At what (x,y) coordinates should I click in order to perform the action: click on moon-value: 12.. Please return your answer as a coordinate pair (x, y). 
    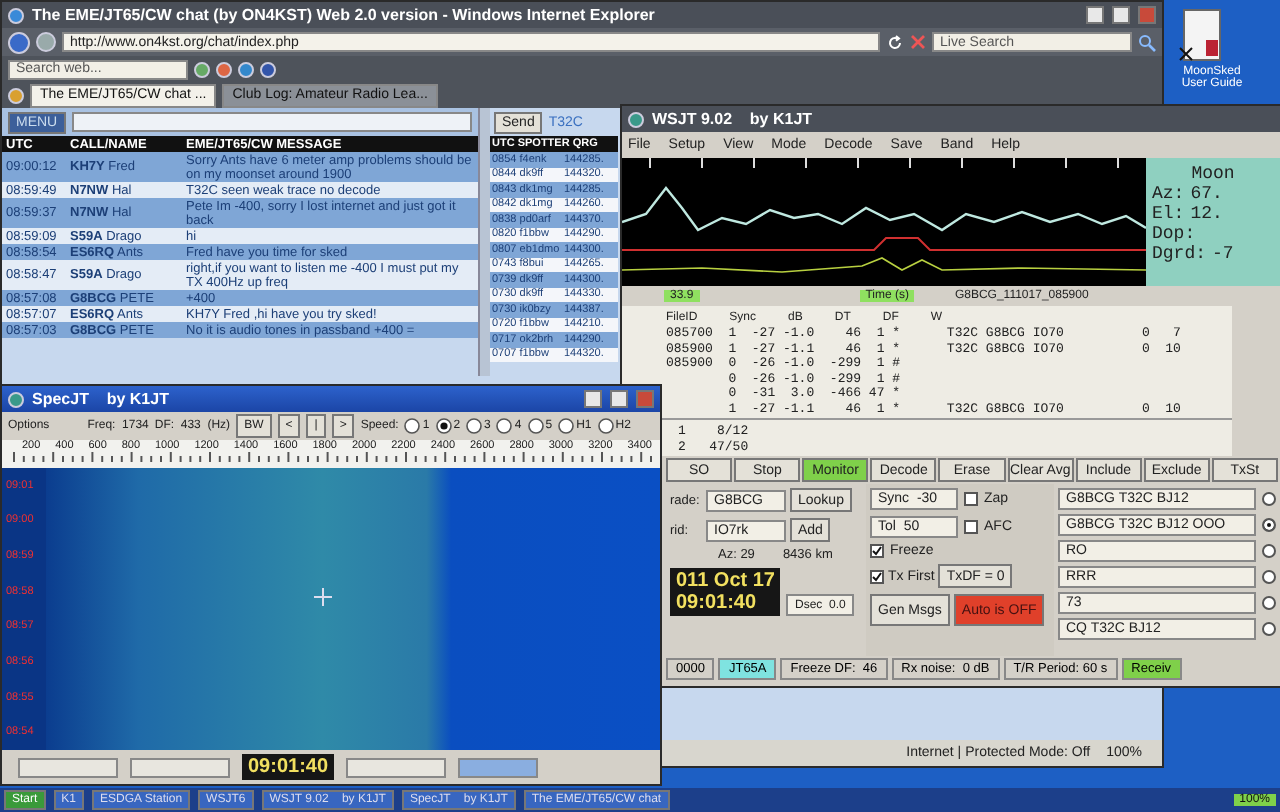
    Looking at the image, I should click on (1206, 214).